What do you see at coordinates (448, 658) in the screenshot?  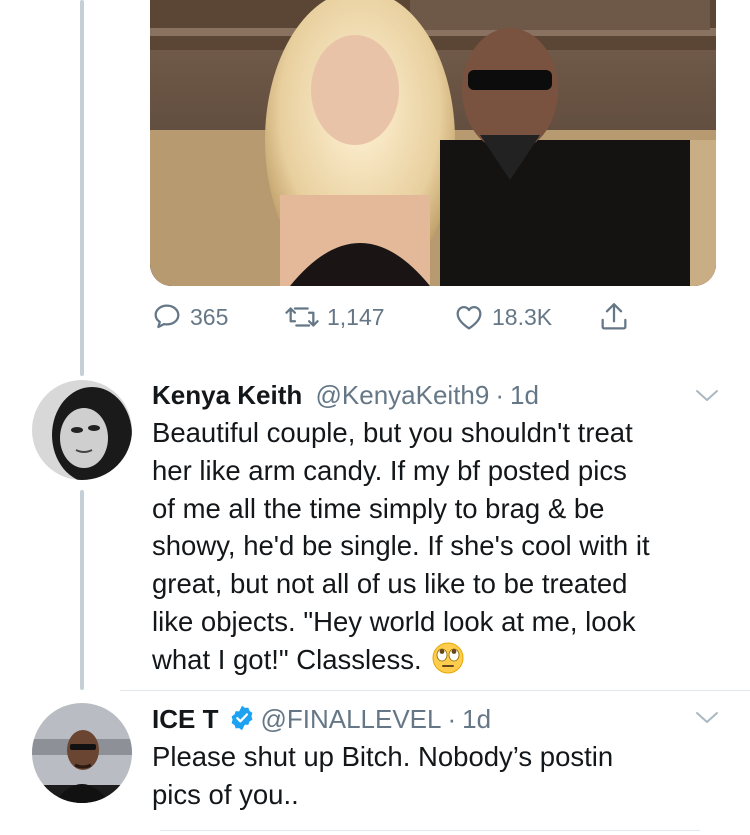 I see `face-with-rolling-eyes-emoji` at bounding box center [448, 658].